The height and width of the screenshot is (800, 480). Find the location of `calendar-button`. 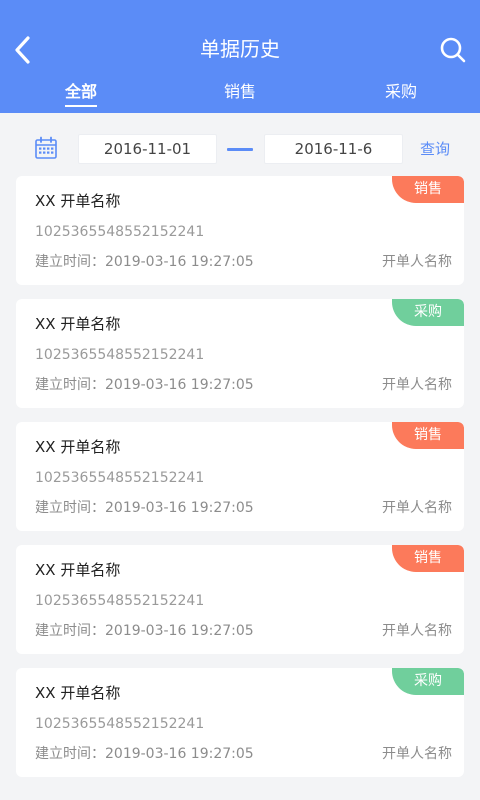

calendar-button is located at coordinates (46, 148).